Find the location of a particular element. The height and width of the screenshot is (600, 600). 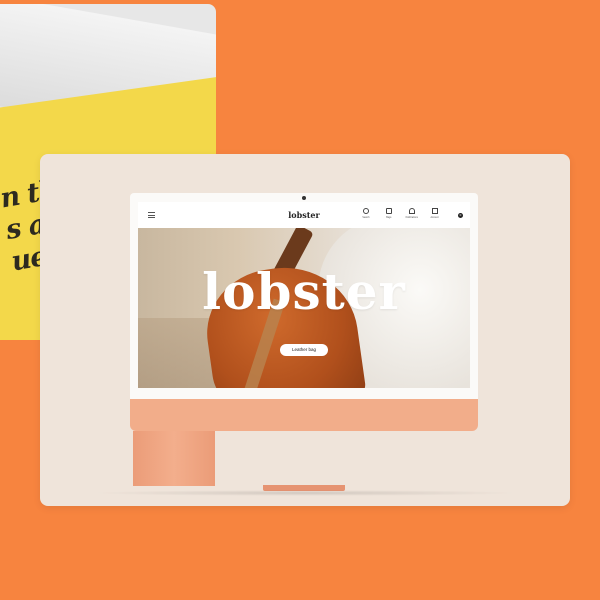

nav-account-label: Account is located at coordinates (435, 217).